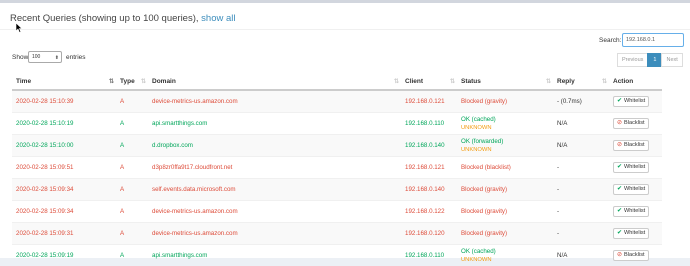 Image resolution: width=690 pixels, height=266 pixels. Describe the element at coordinates (64, 82) in the screenshot. I see `column-time: Time ⇅` at that location.